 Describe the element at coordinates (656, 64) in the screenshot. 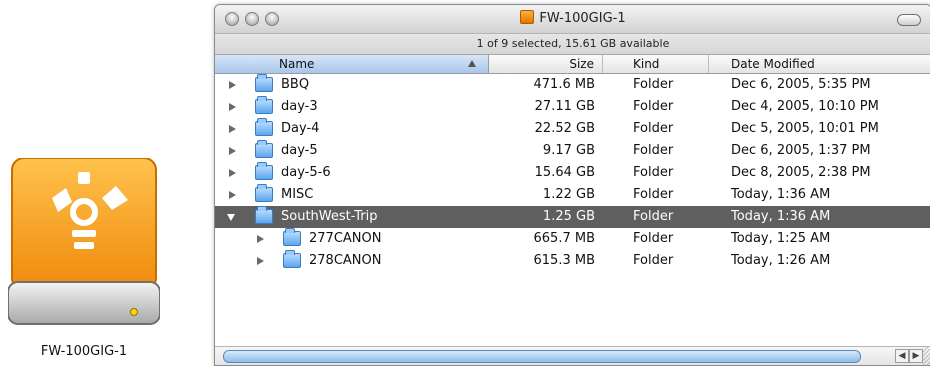

I see `column-header-kind: Kind` at that location.